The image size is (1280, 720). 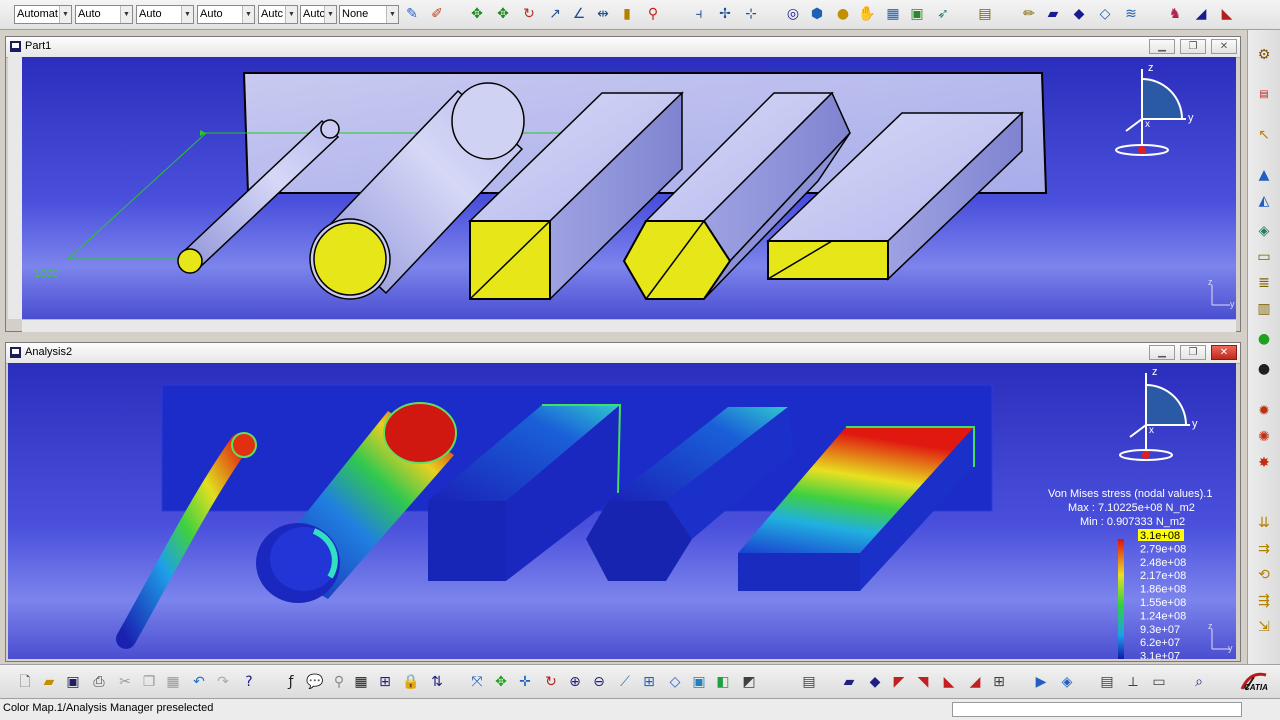 What do you see at coordinates (315, 682) in the screenshot?
I see `comment-icon: 💬` at bounding box center [315, 682].